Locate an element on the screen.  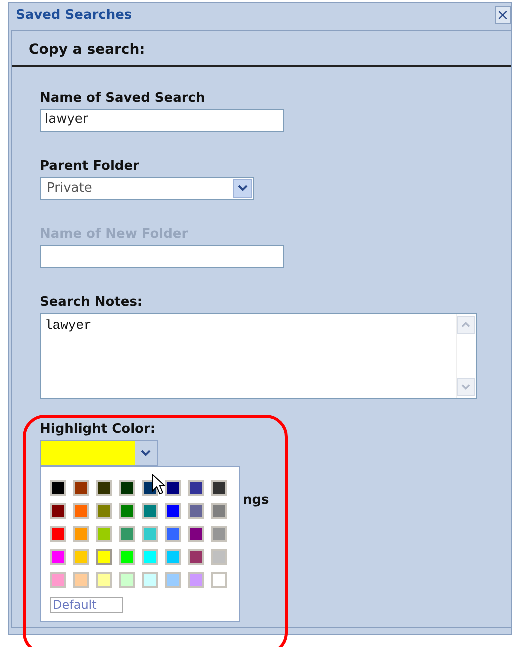
close-button: × is located at coordinates (503, 15).